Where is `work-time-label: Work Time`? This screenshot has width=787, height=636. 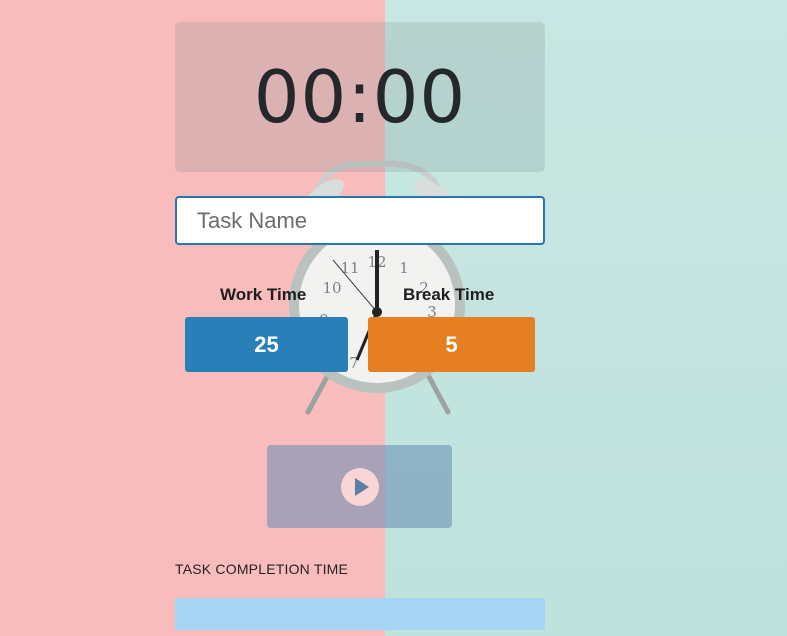
work-time-label: Work Time is located at coordinates (263, 294).